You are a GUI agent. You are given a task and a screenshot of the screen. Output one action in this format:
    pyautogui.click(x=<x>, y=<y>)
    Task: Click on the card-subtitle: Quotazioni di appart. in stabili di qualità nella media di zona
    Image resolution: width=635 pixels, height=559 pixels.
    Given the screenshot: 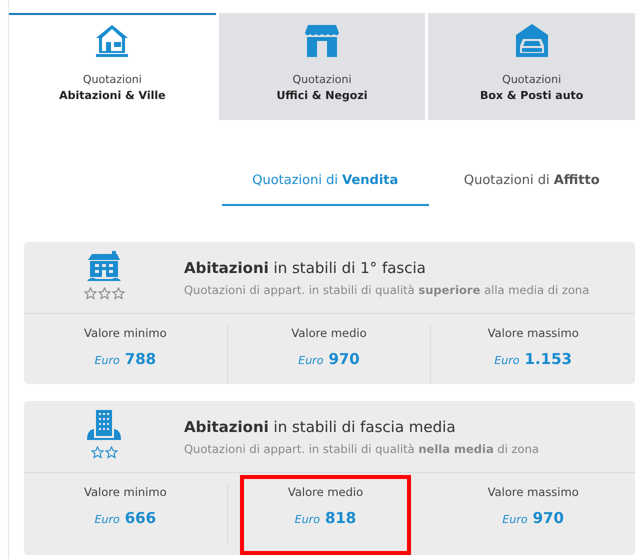 What is the action you would take?
    pyautogui.click(x=361, y=449)
    